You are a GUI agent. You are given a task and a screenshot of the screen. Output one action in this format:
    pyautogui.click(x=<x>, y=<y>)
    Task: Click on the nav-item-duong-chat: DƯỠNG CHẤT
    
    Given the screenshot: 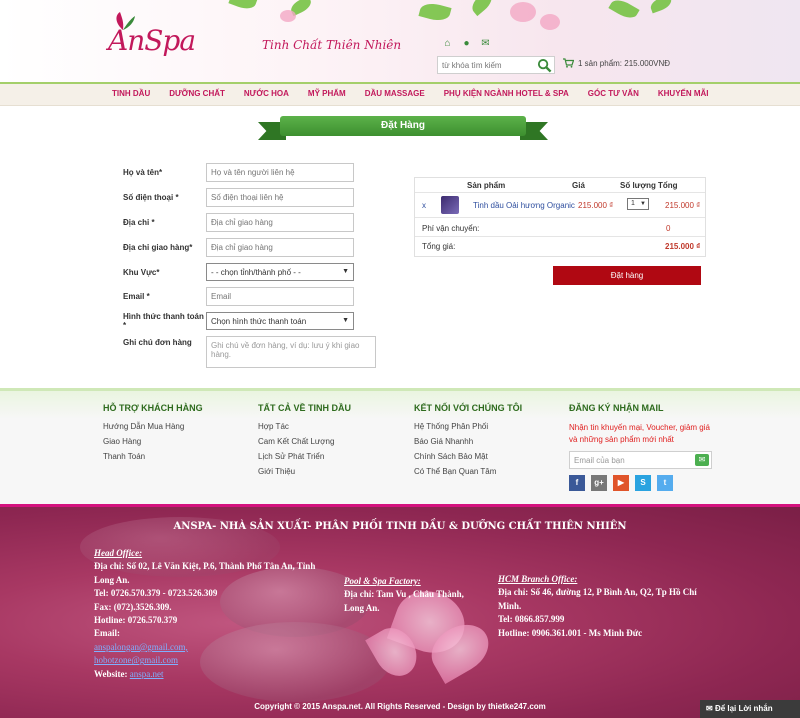 What is the action you would take?
    pyautogui.click(x=197, y=93)
    